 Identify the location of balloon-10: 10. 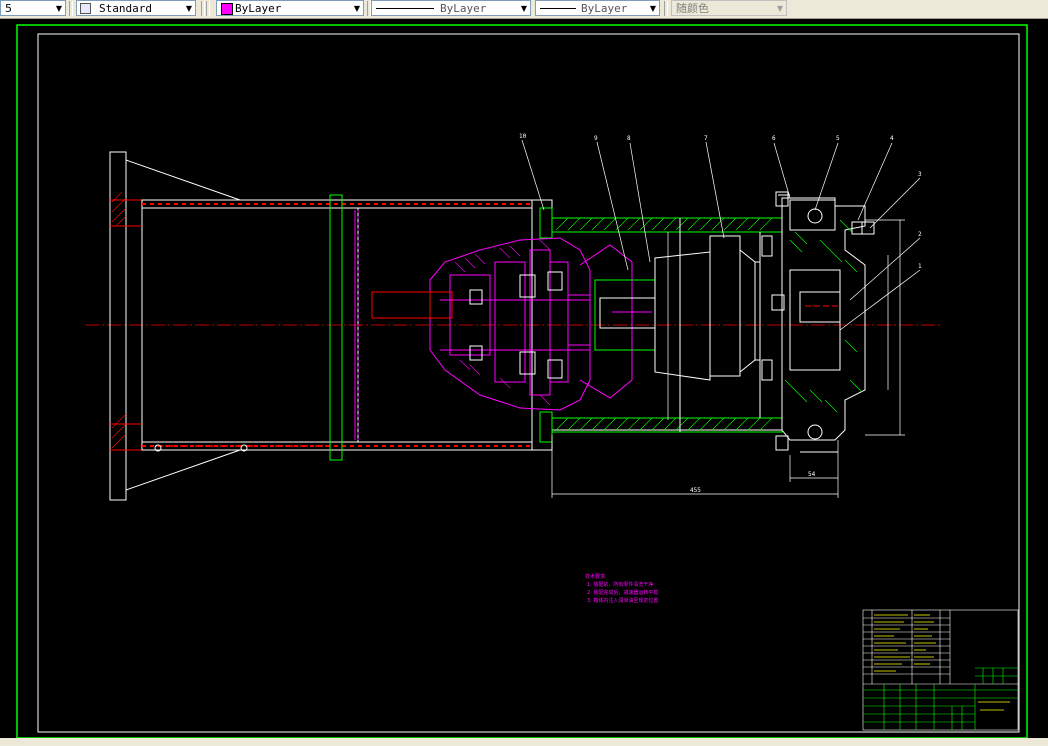
(523, 136).